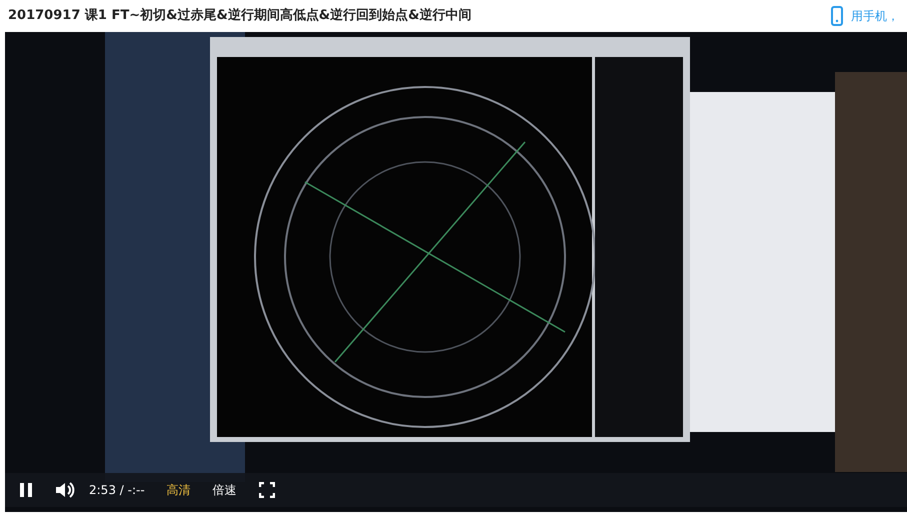 Image resolution: width=907 pixels, height=517 pixels. What do you see at coordinates (266, 490) in the screenshot?
I see `fullscreen-button` at bounding box center [266, 490].